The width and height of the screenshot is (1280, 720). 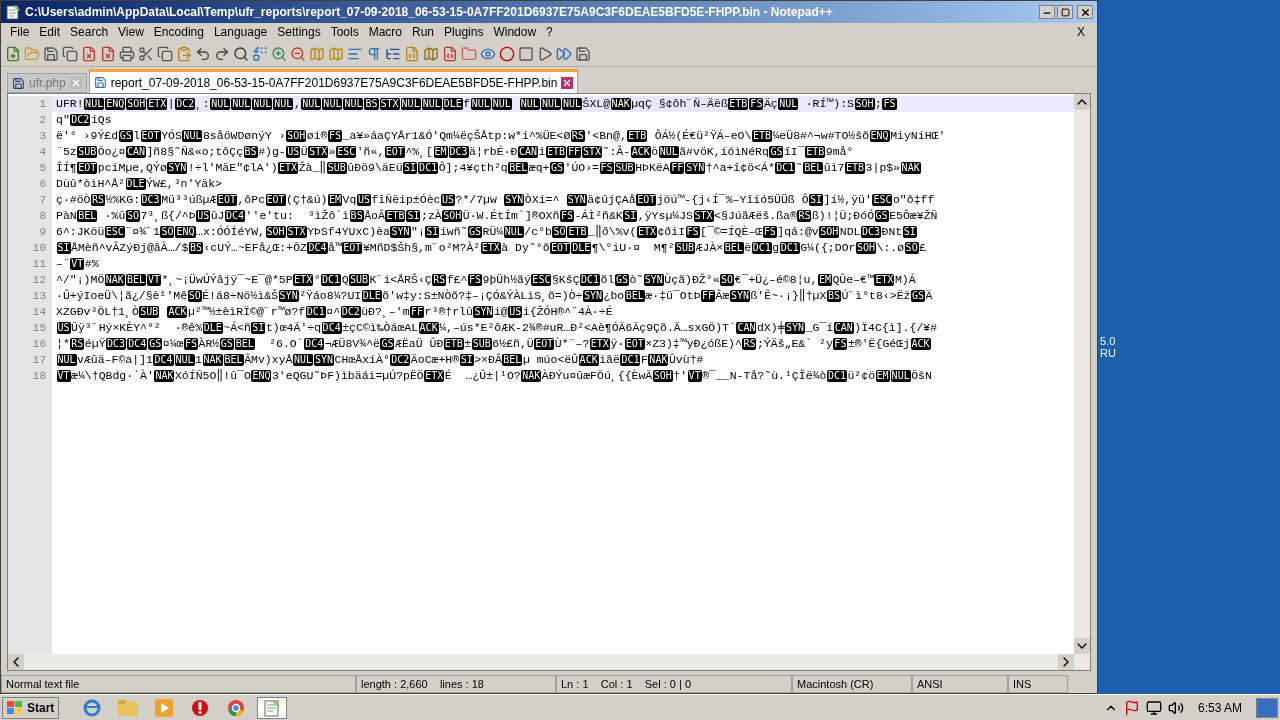 What do you see at coordinates (385, 32) in the screenshot?
I see `menu-item: Macro` at bounding box center [385, 32].